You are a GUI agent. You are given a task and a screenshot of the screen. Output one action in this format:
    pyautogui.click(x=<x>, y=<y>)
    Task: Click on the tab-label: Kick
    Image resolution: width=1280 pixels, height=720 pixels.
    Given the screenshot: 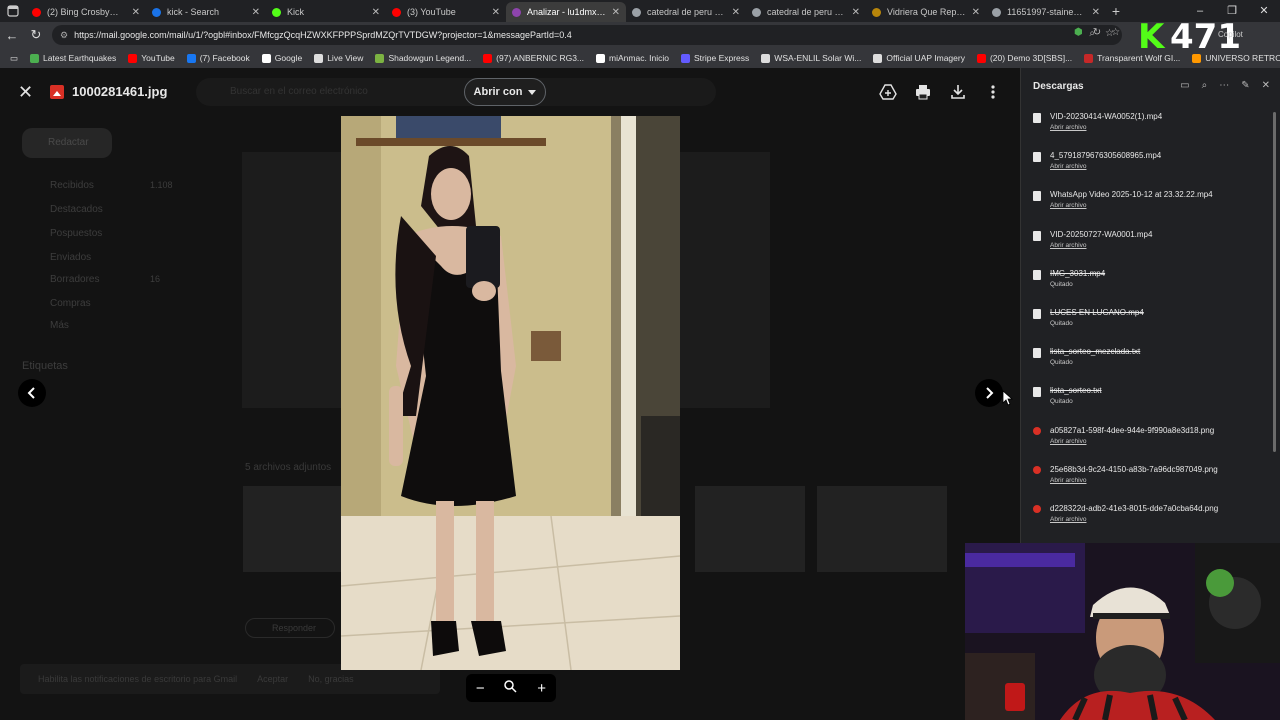 What is the action you would take?
    pyautogui.click(x=296, y=12)
    